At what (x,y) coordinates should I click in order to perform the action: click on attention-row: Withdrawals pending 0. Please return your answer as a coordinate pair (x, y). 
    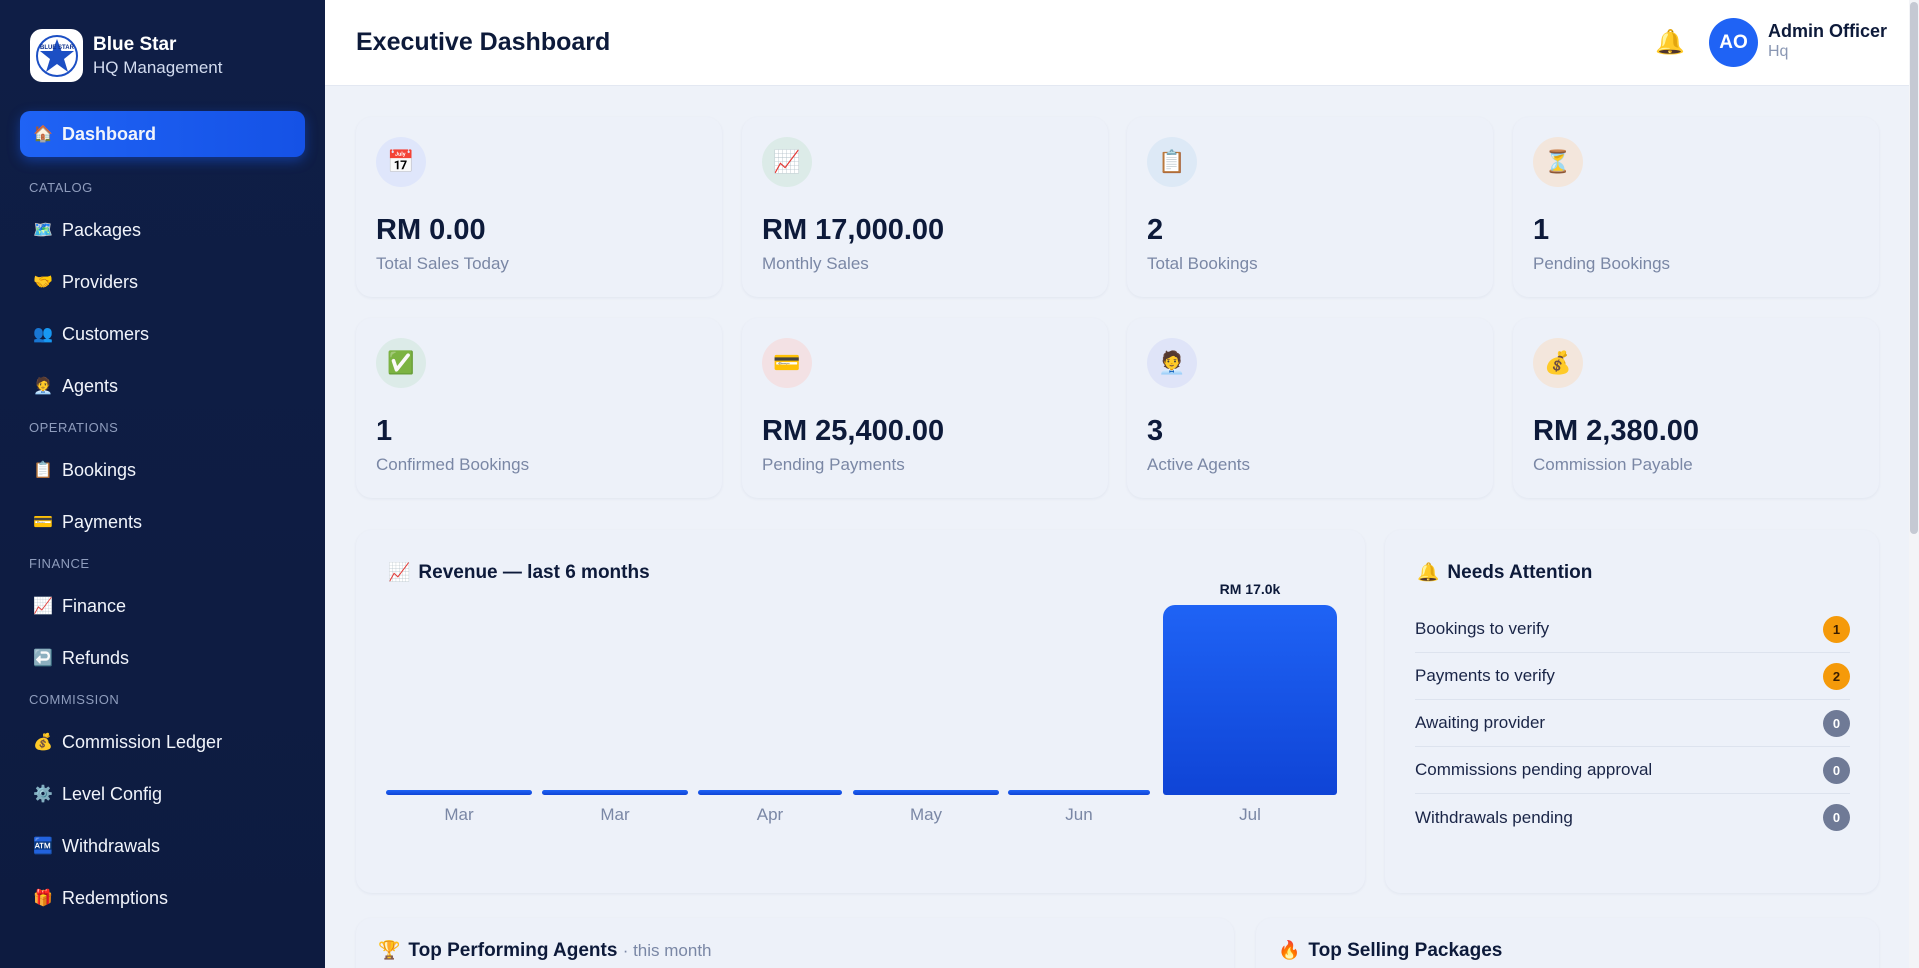
    Looking at the image, I should click on (1632, 817).